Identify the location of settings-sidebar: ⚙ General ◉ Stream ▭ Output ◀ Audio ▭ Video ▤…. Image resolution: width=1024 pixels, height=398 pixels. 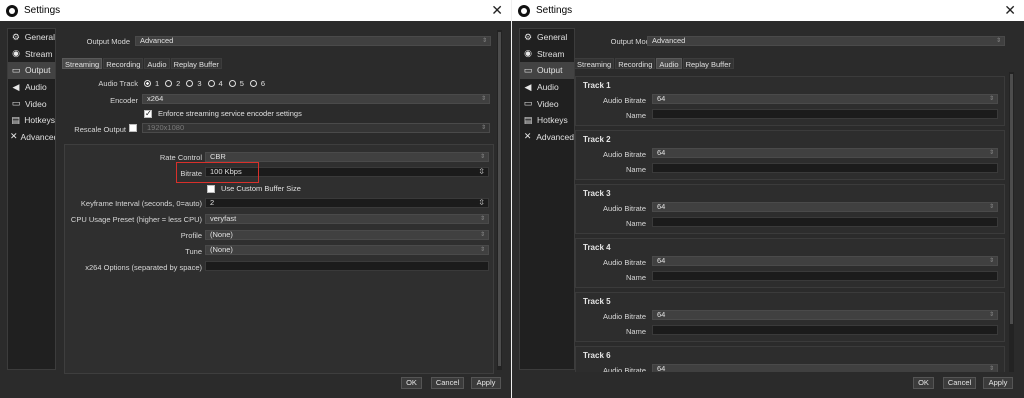
(31, 199).